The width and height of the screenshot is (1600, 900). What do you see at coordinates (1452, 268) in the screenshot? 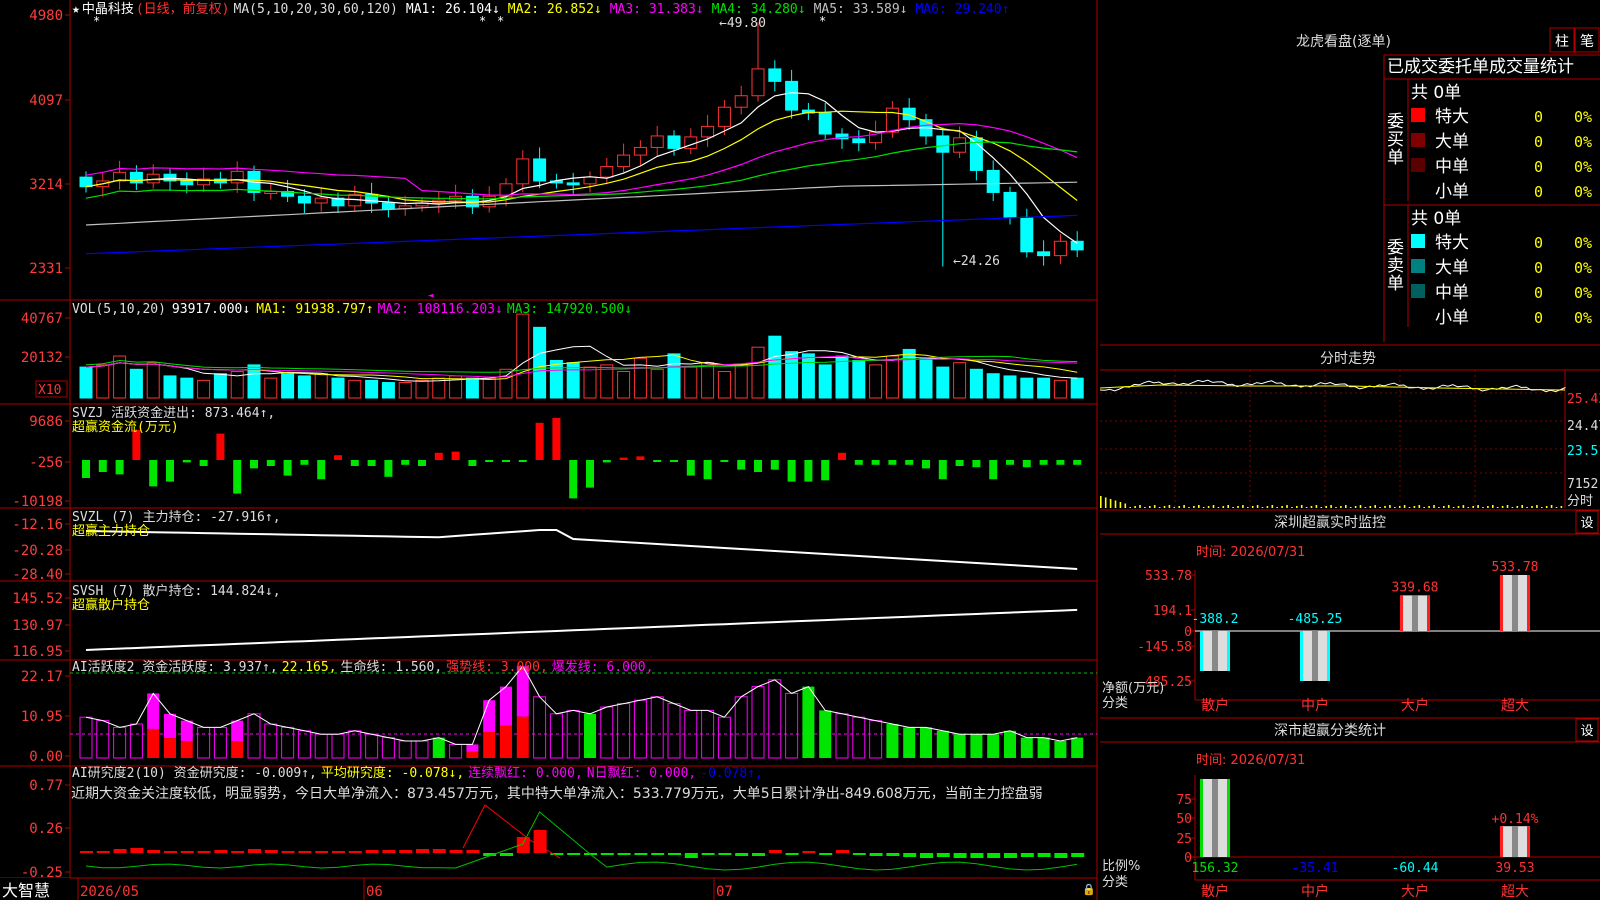
I see `size-name: 大单` at bounding box center [1452, 268].